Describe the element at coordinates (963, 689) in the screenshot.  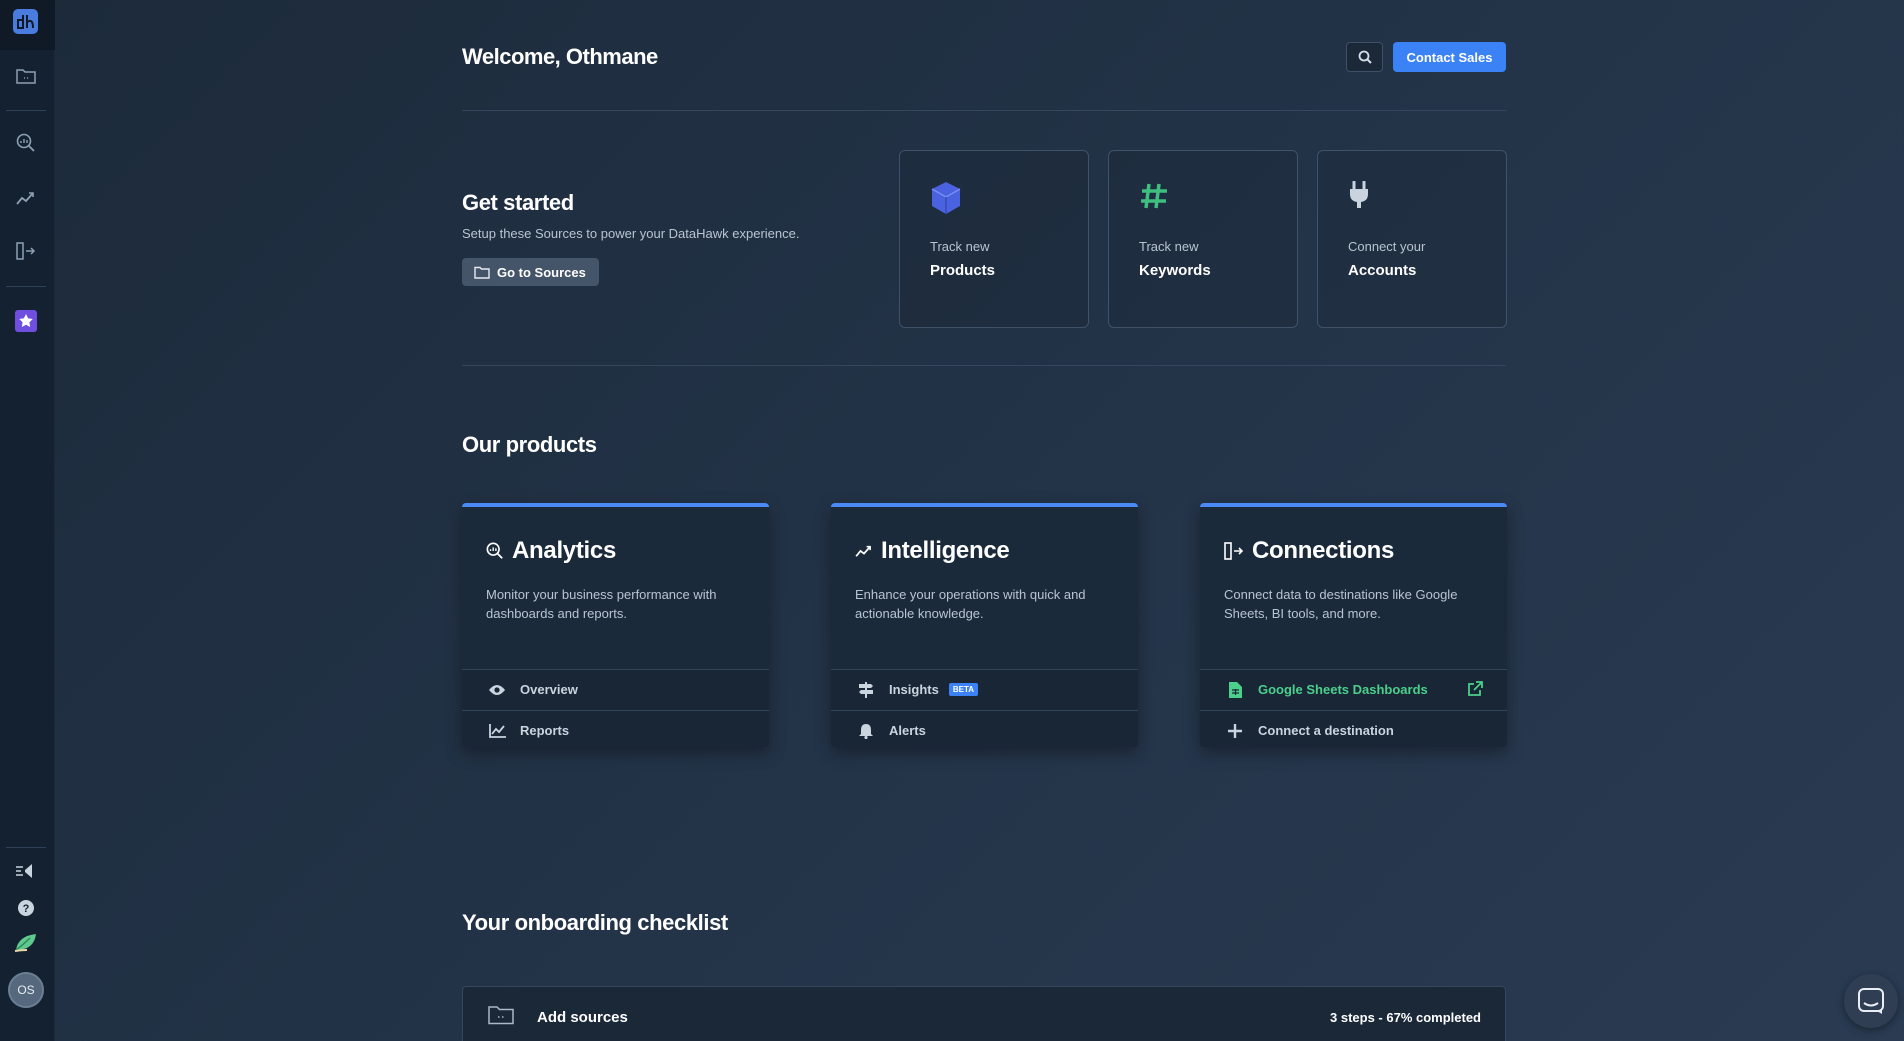
I see `beta-badge: BETA` at that location.